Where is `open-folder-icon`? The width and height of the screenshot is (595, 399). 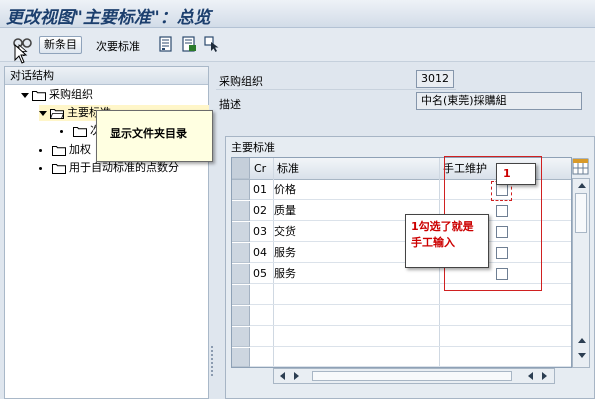
open-folder-icon is located at coordinates (57, 113).